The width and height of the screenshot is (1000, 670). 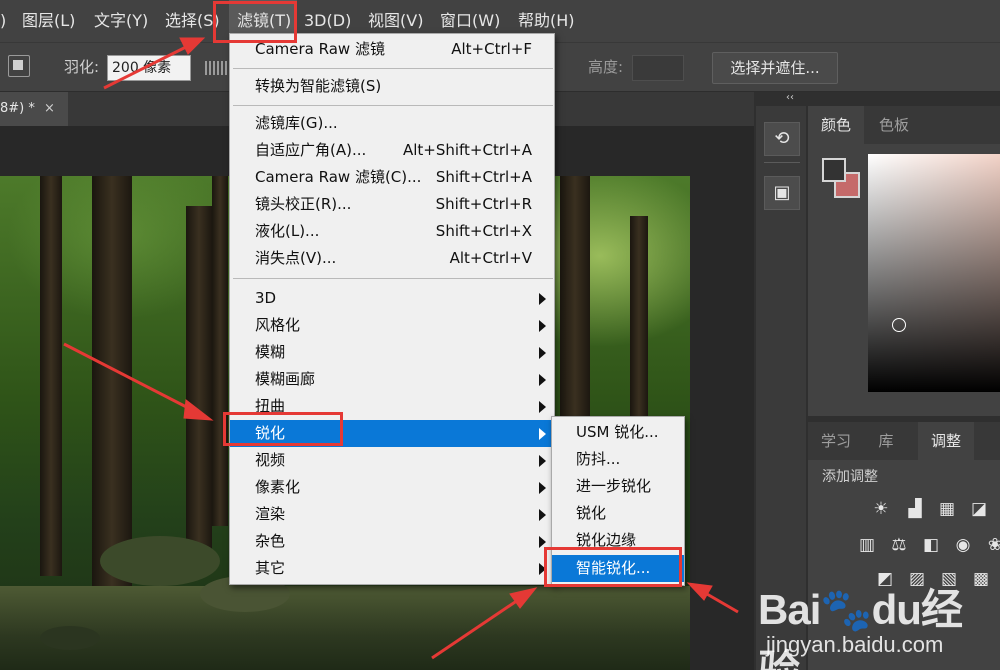 What do you see at coordinates (867, 545) in the screenshot?
I see `vibrance-icon: ▥` at bounding box center [867, 545].